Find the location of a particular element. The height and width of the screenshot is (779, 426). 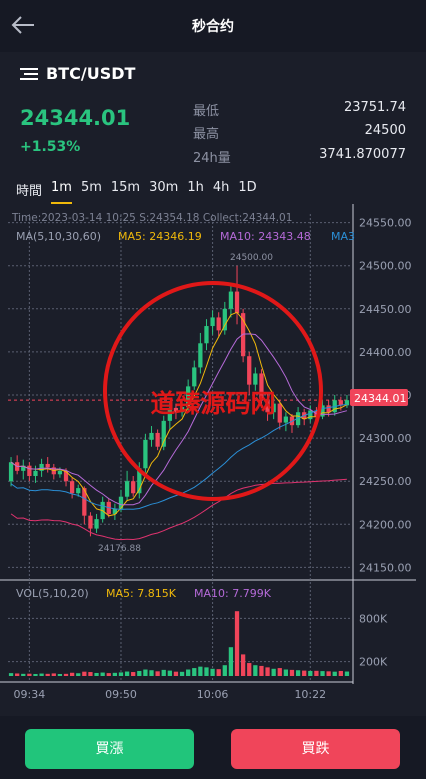

svg-text: 24344.01 is located at coordinates (380, 398).